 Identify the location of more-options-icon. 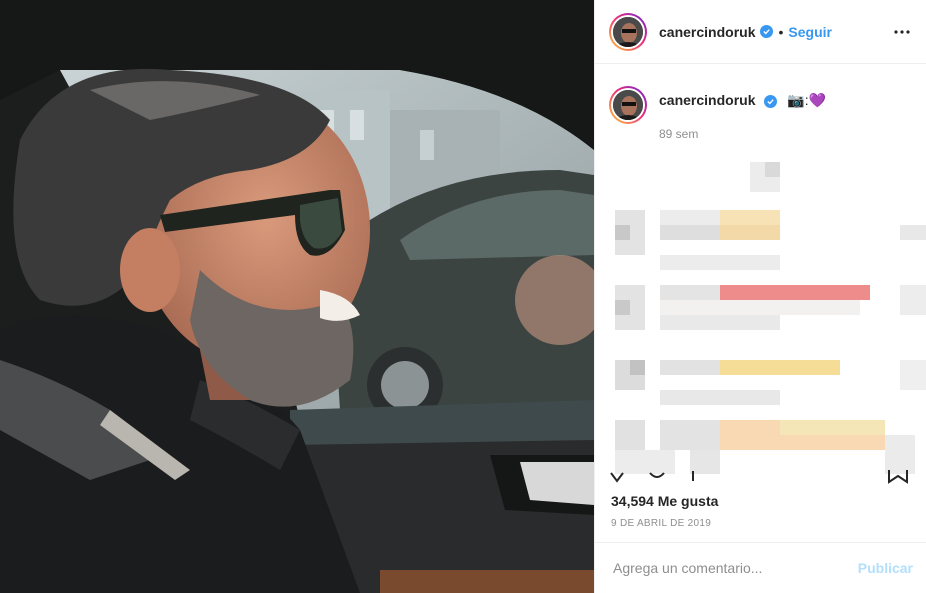
(902, 32).